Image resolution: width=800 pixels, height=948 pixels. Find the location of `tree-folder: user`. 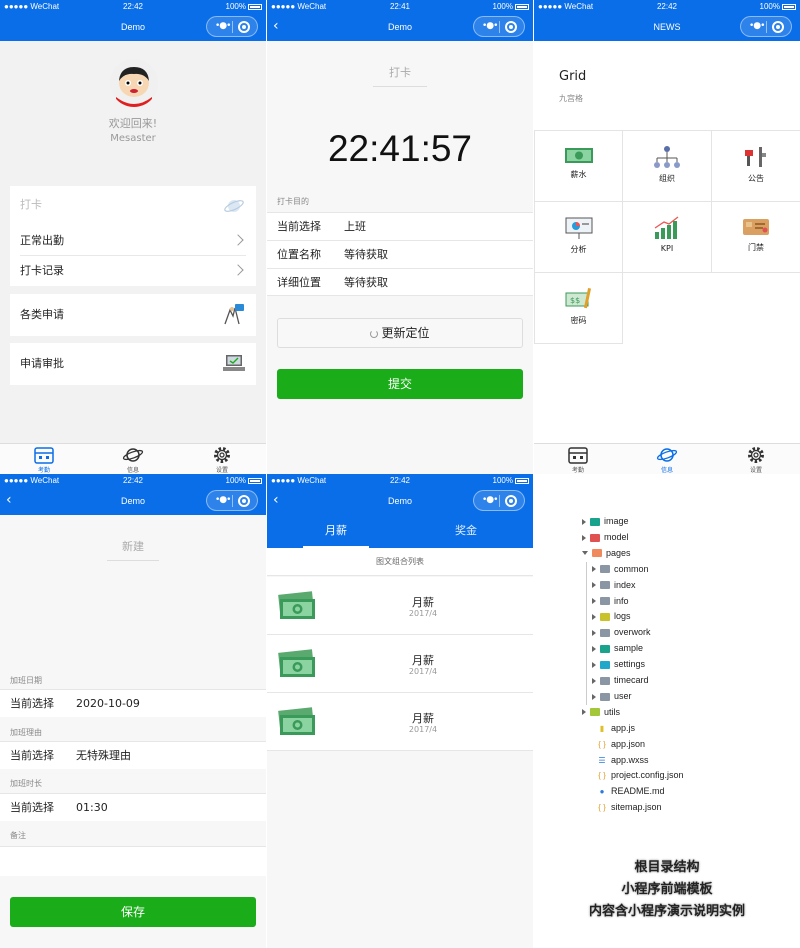

tree-folder: user is located at coordinates (612, 696).